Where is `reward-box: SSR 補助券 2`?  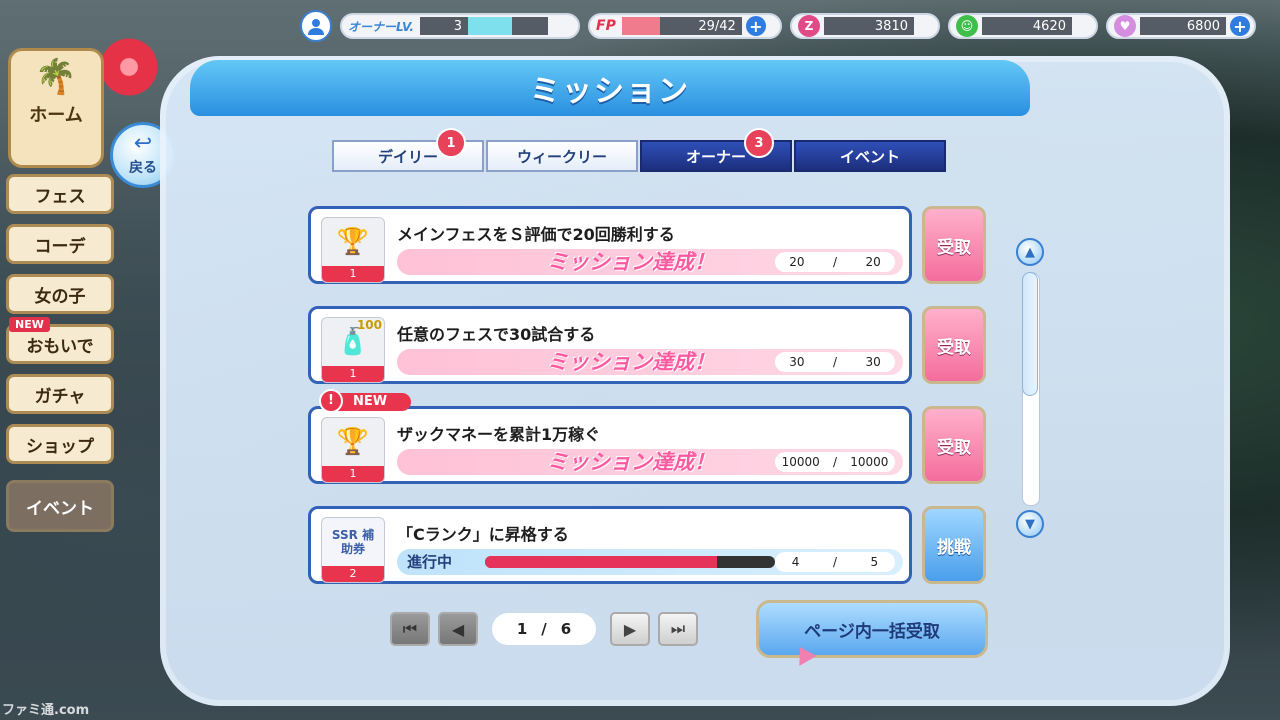 reward-box: SSR 補助券 2 is located at coordinates (353, 550).